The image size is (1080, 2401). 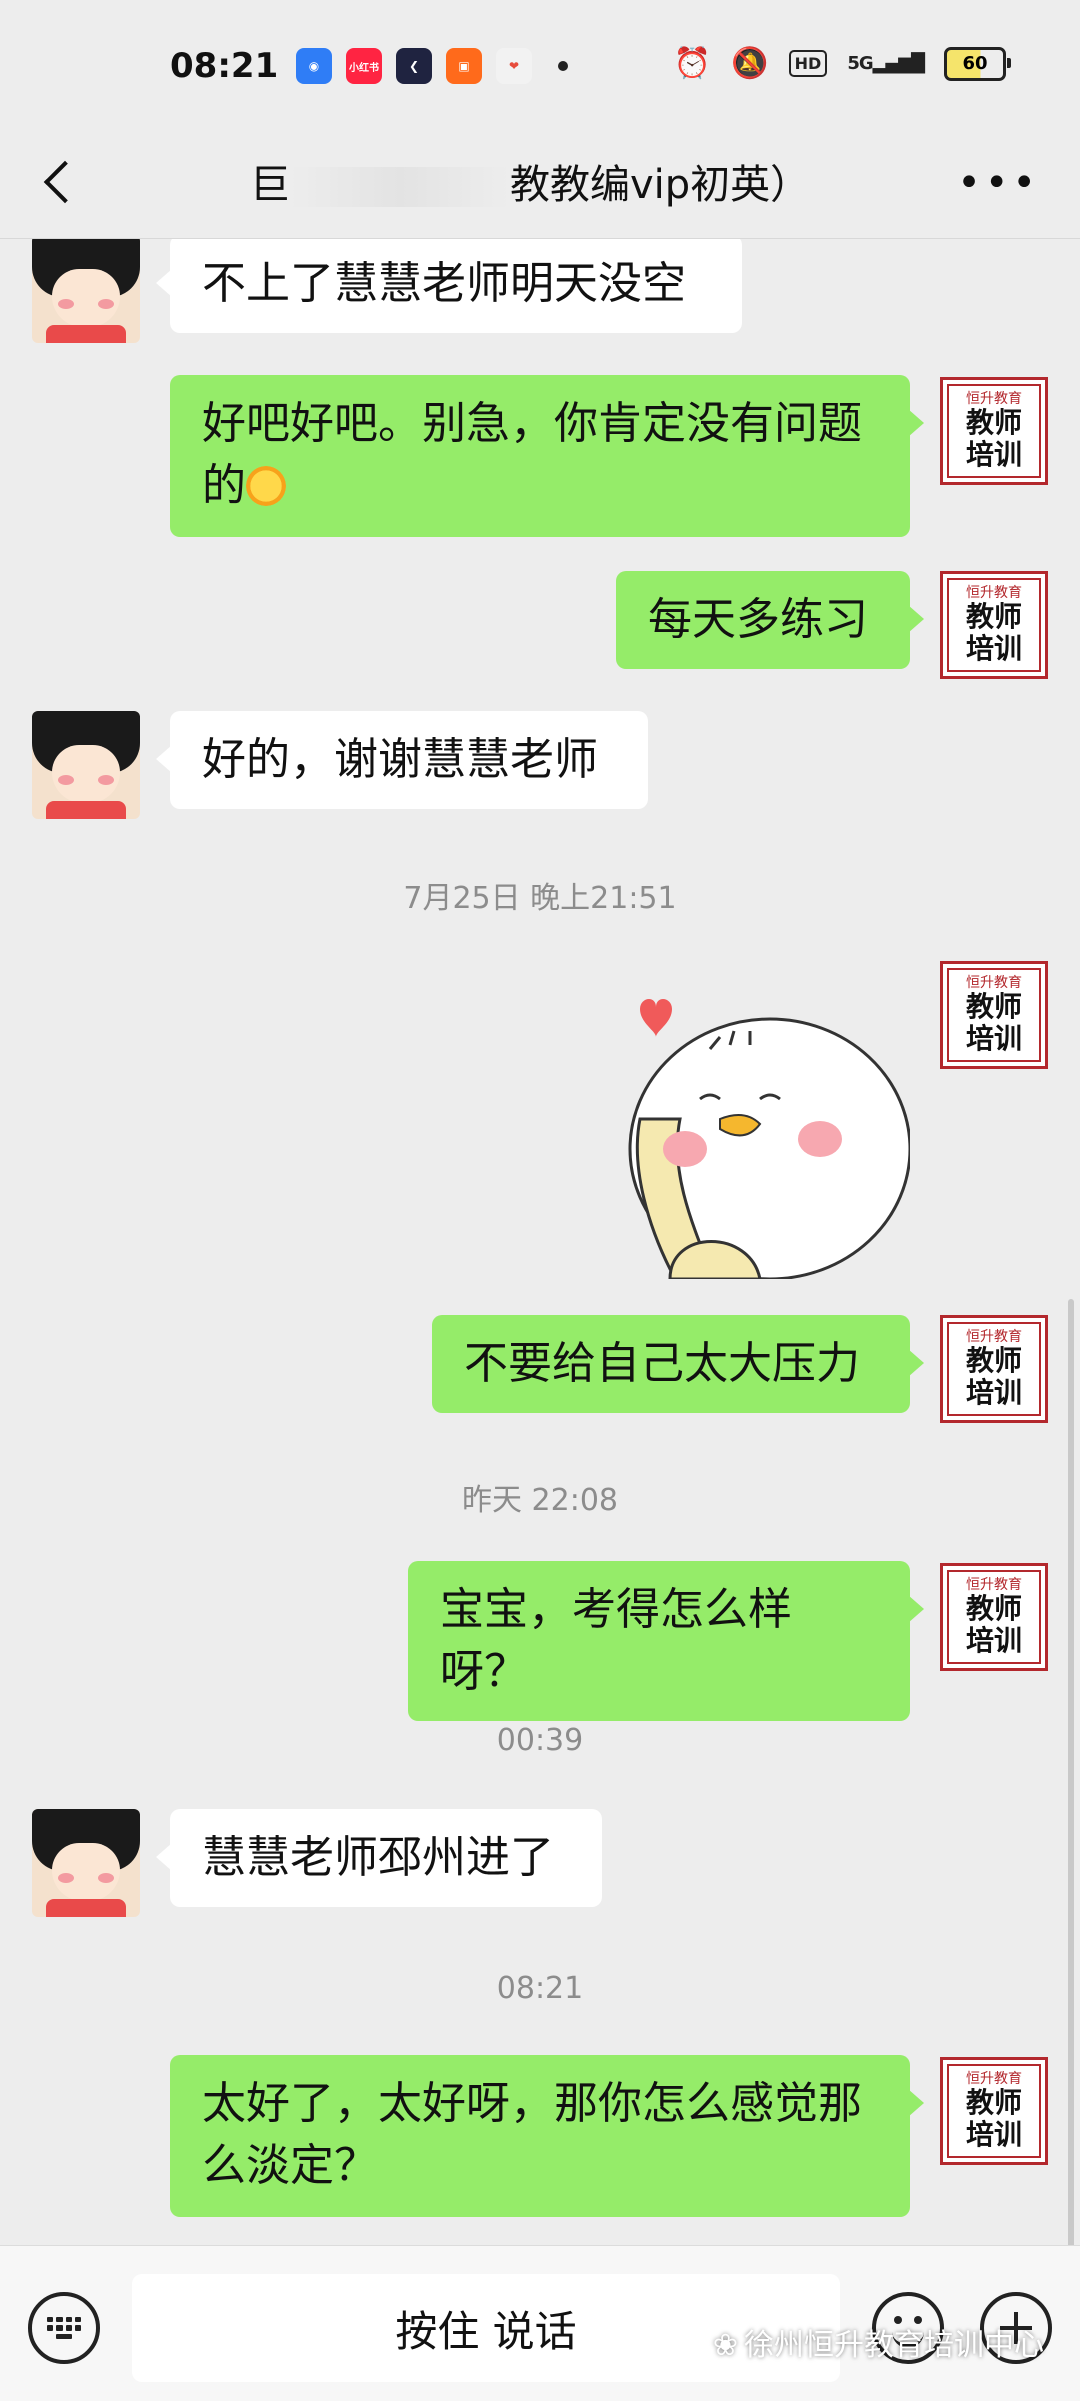 I want to click on hd-badge: HD, so click(x=808, y=63).